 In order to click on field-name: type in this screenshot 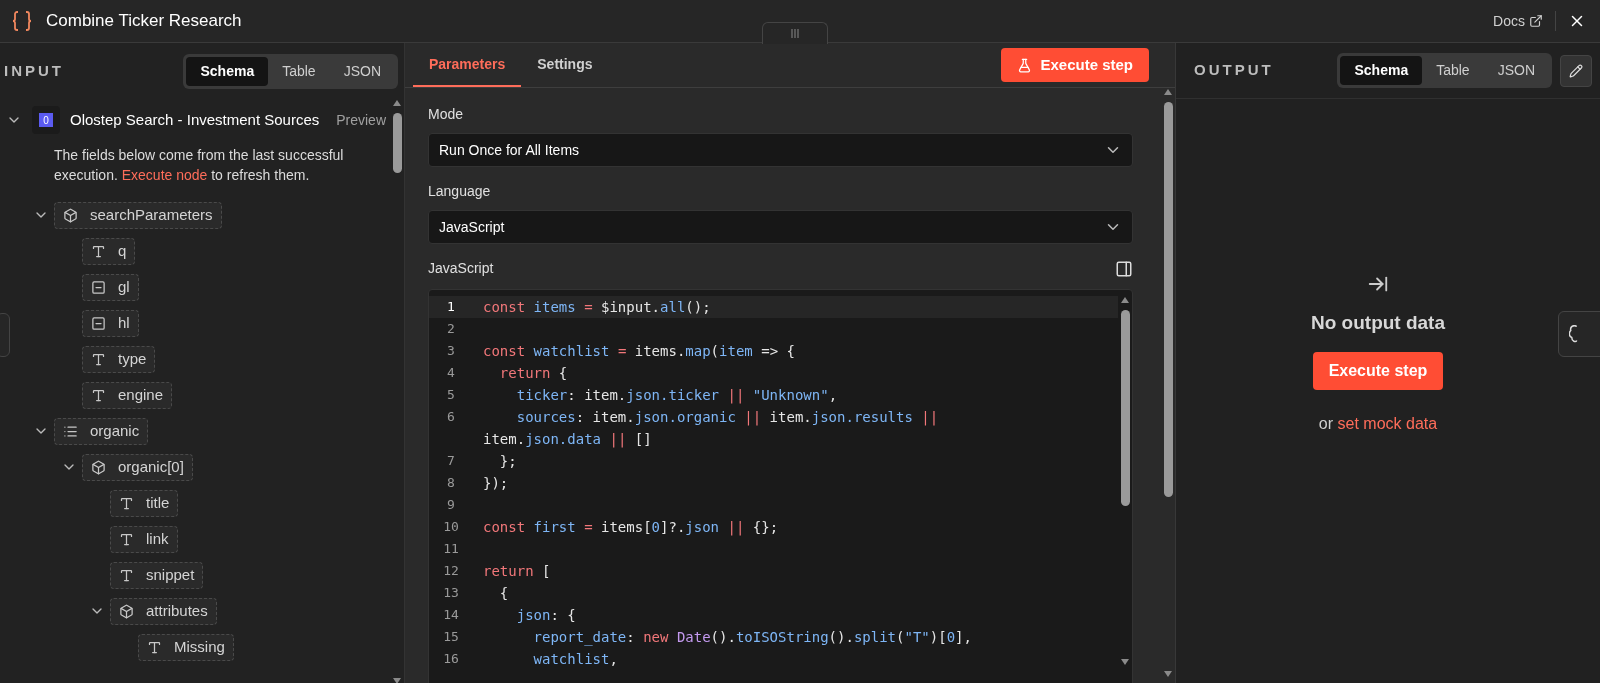, I will do `click(132, 358)`.